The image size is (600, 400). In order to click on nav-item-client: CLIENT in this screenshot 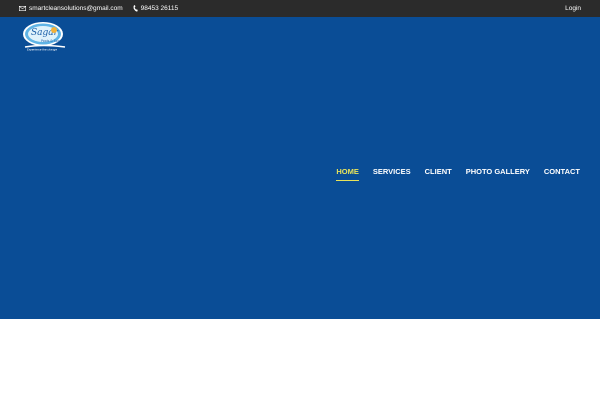, I will do `click(438, 173)`.